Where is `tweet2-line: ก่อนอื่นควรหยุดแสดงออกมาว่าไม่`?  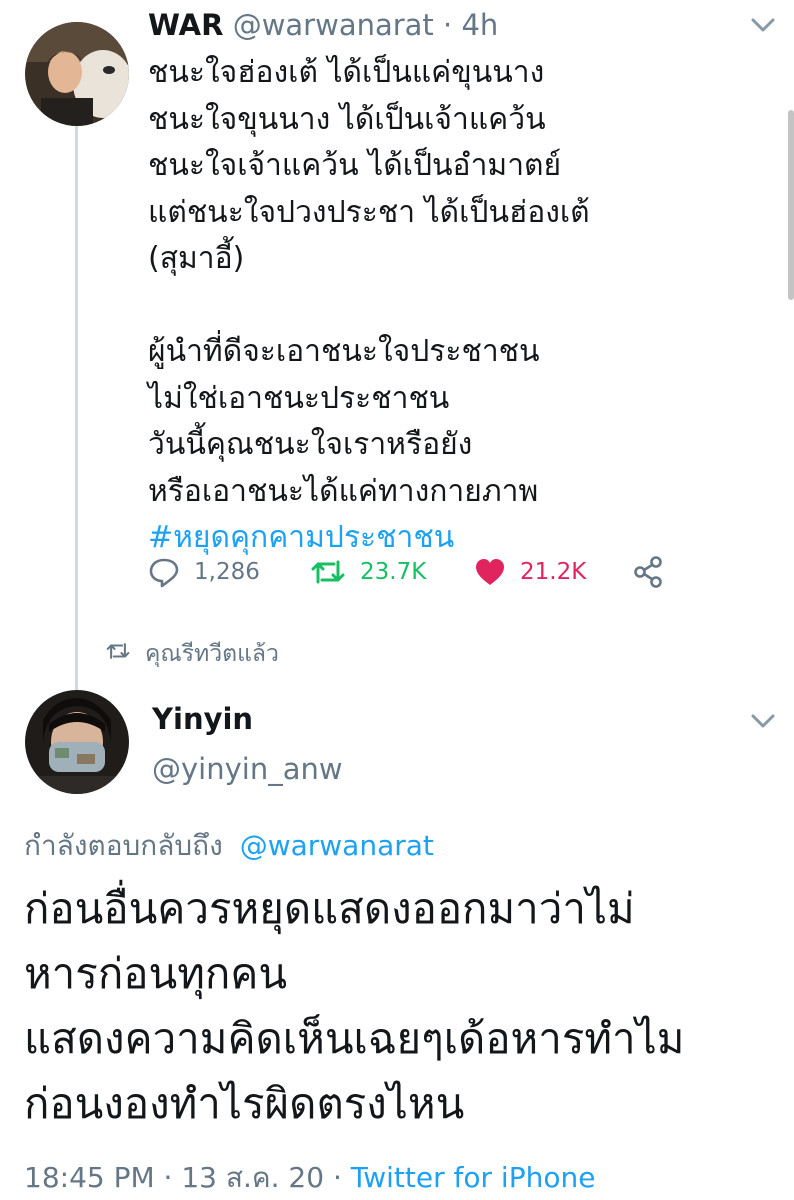
tweet2-line: ก่อนอื่นควรหยุดแสดงออกมาว่าไม่ is located at coordinates (329, 908).